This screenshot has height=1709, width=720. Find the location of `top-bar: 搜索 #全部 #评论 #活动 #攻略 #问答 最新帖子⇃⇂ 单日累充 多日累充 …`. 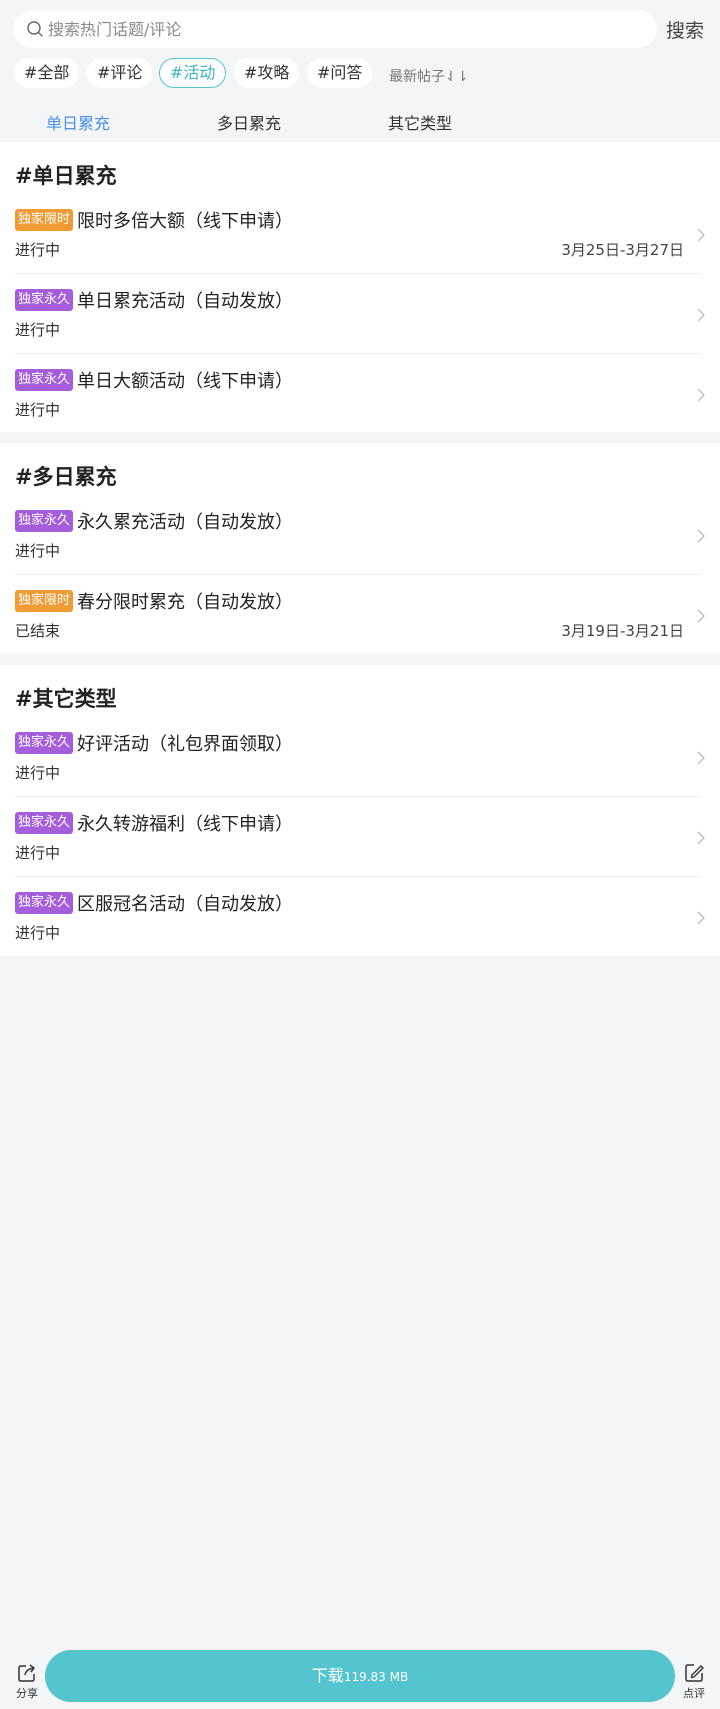

top-bar: 搜索 #全部 #评论 #活动 #攻略 #问答 最新帖子⇃⇂ 单日累充 多日累充 … is located at coordinates (360, 71).